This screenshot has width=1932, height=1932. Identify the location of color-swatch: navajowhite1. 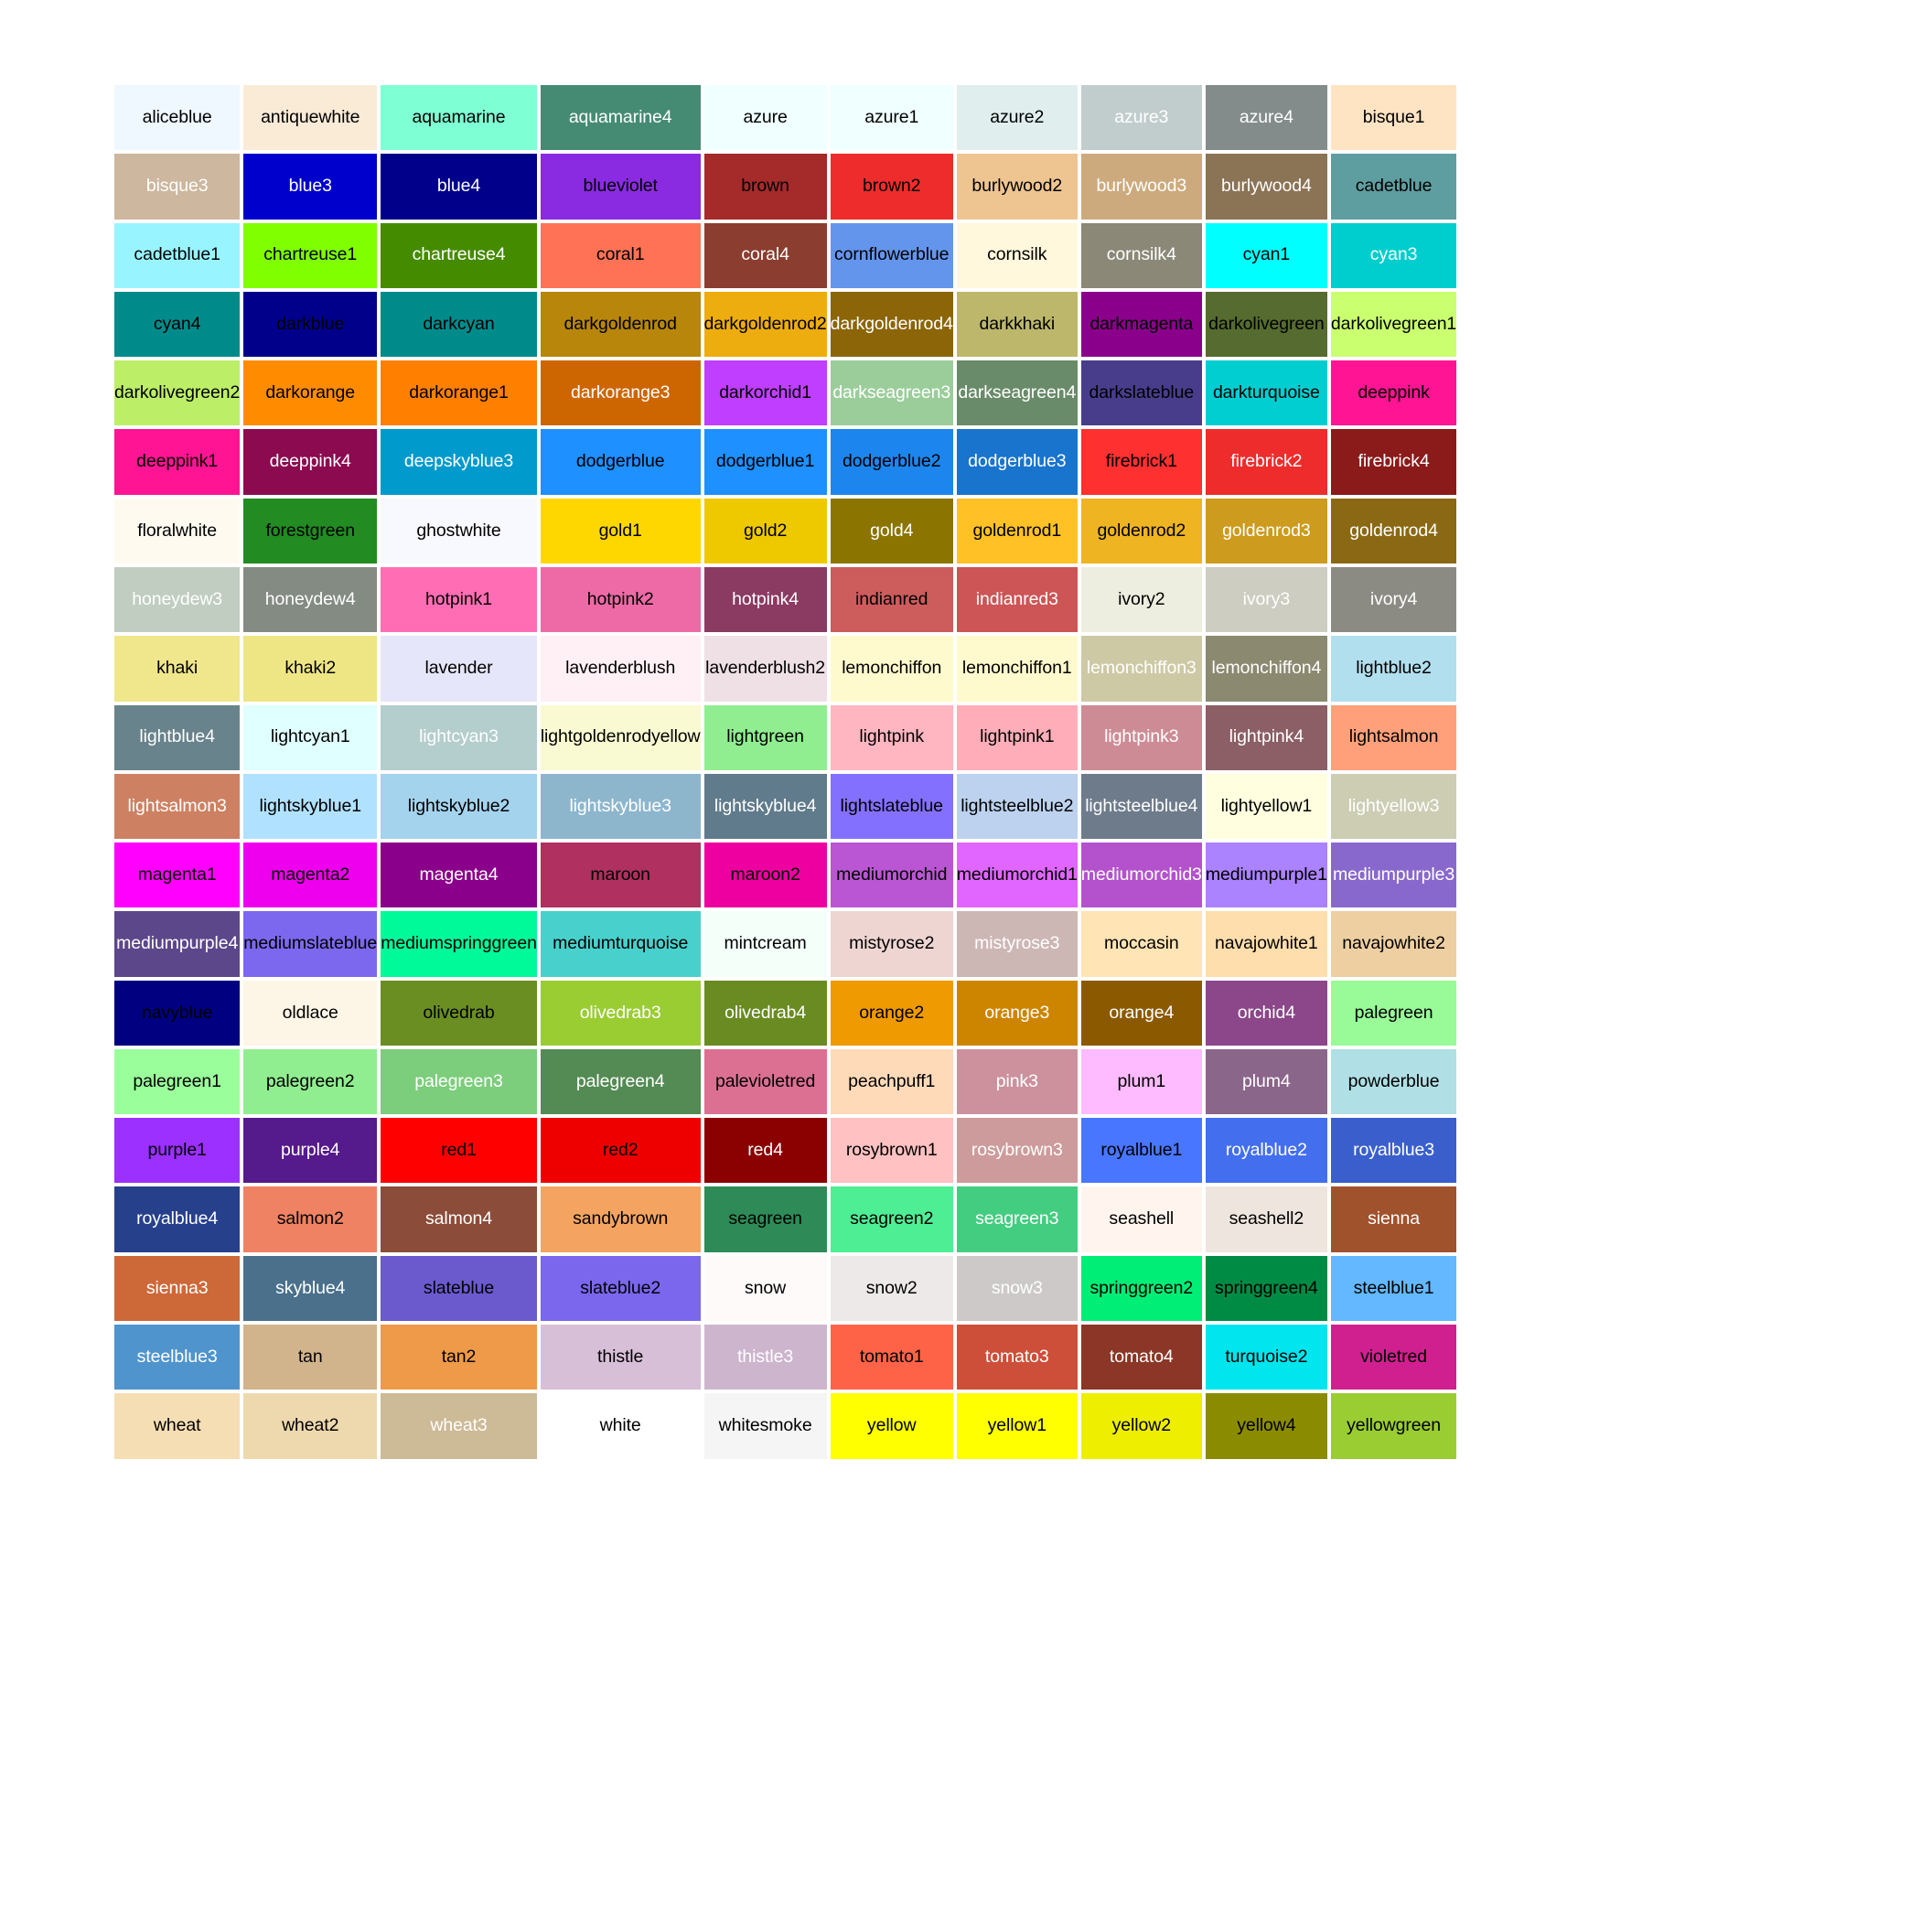
(1266, 944).